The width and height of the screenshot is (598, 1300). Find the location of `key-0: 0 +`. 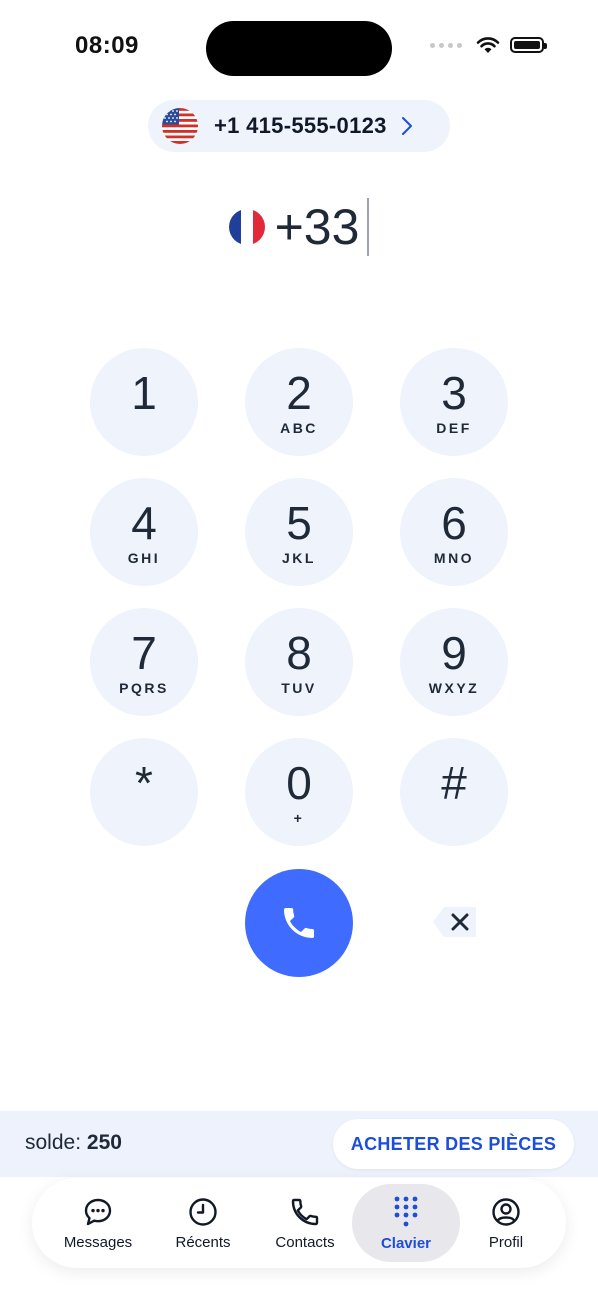

key-0: 0 + is located at coordinates (299, 792).